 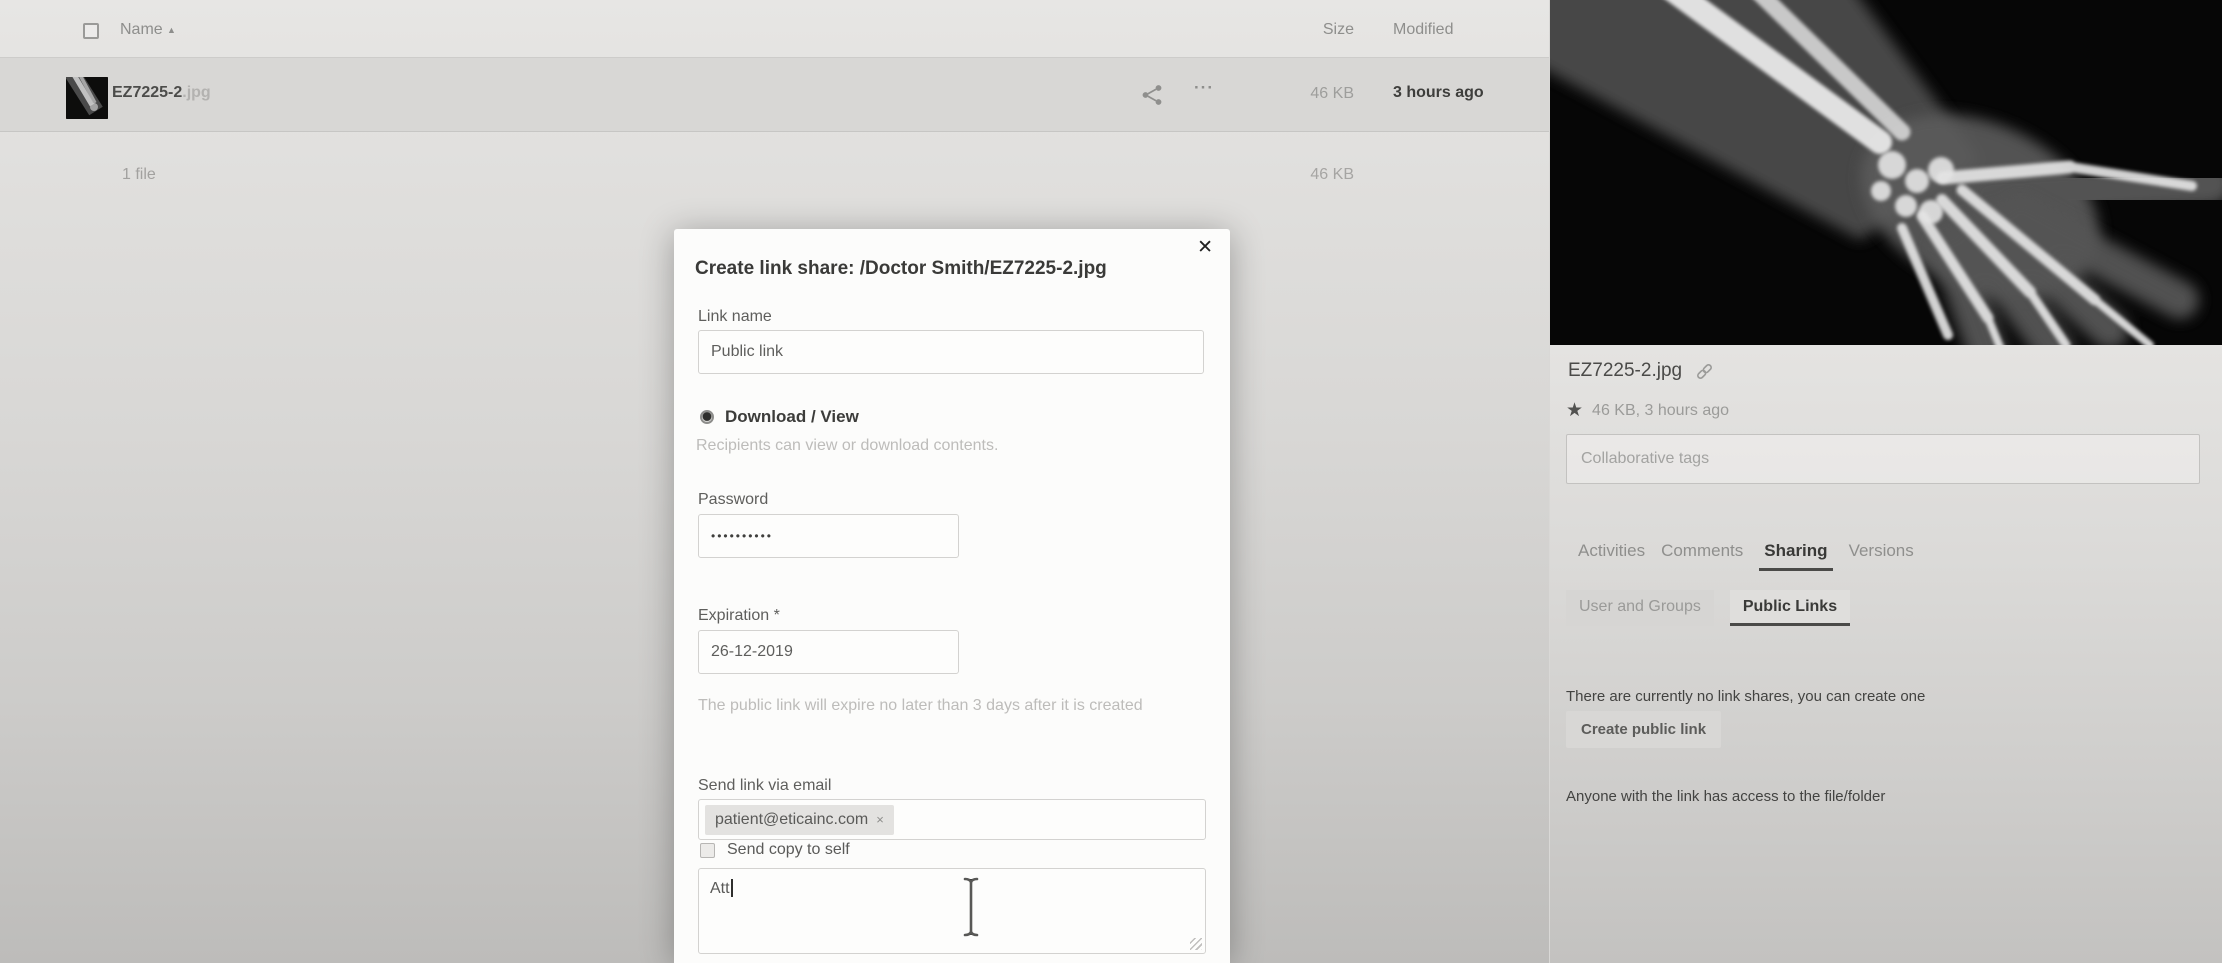 What do you see at coordinates (1704, 371) in the screenshot?
I see `link-icon` at bounding box center [1704, 371].